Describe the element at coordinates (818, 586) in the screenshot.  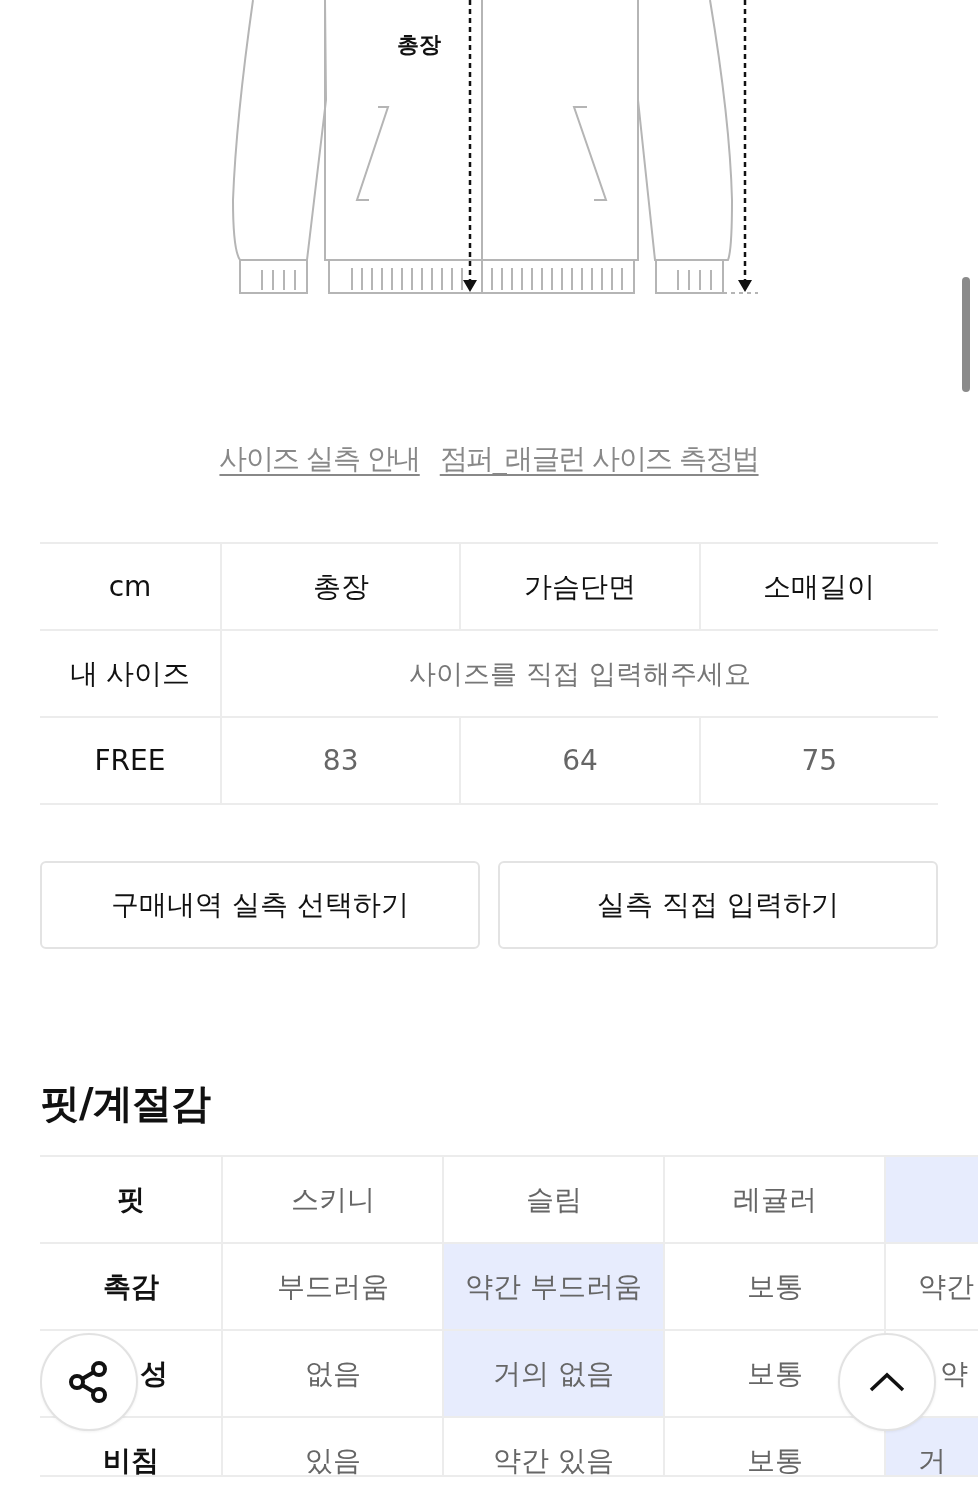
I see `column-header: 소매길이` at that location.